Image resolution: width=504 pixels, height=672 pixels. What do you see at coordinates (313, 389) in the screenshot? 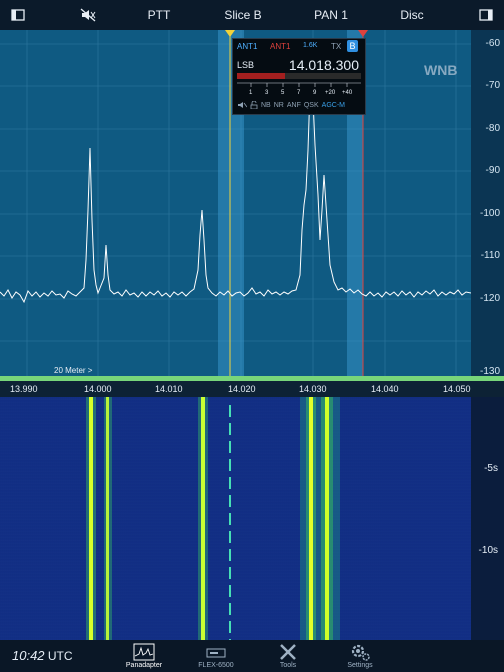
I see `freq-tick: 14.030` at bounding box center [313, 389].